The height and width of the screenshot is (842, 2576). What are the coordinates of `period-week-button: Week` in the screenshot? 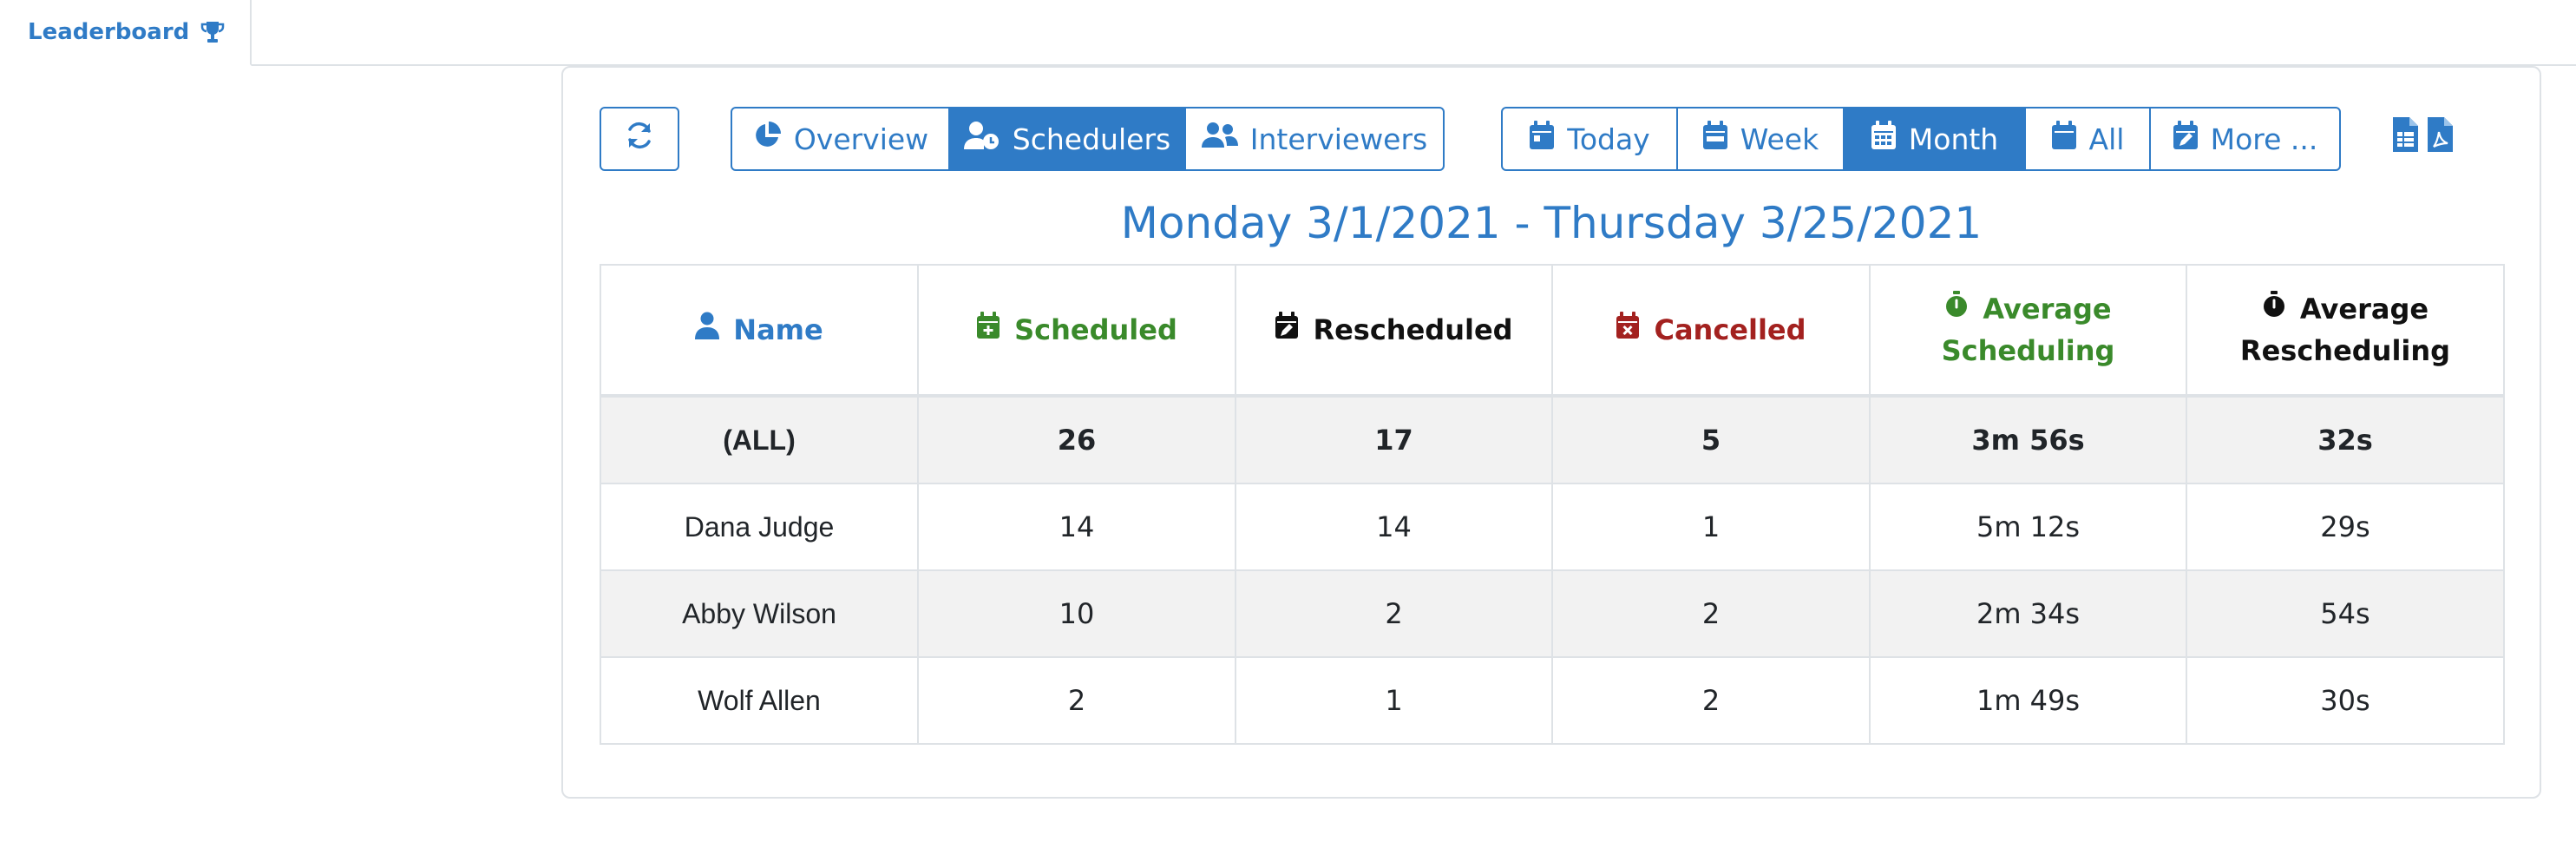 It's located at (1760, 139).